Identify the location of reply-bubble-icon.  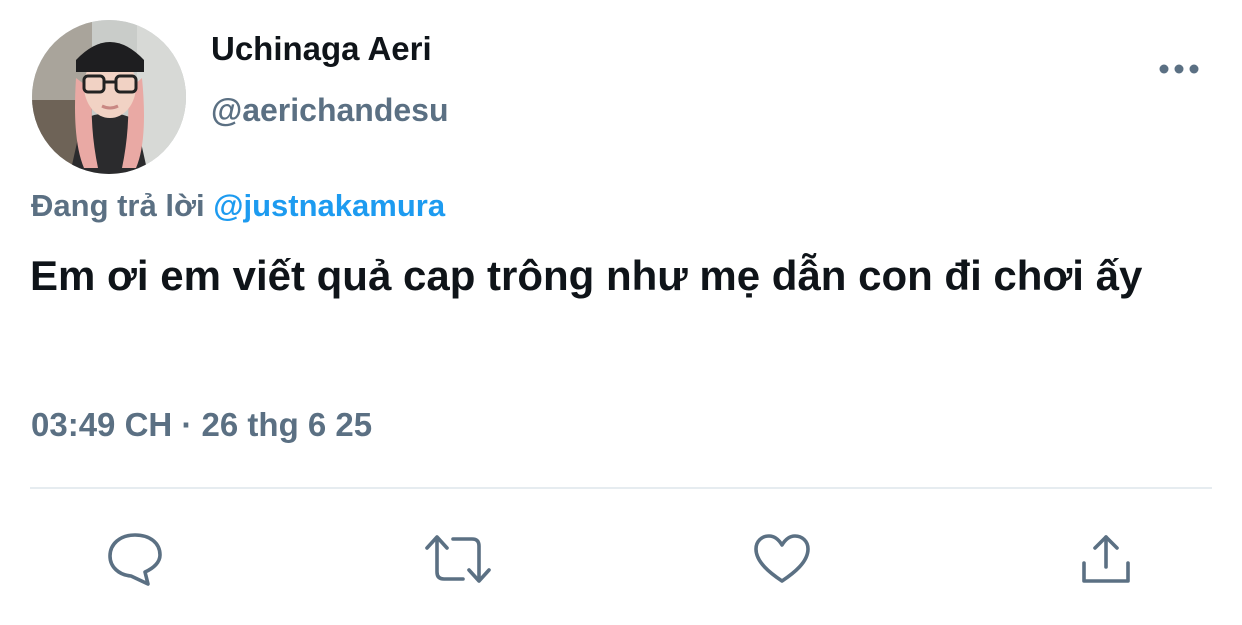
(135, 559).